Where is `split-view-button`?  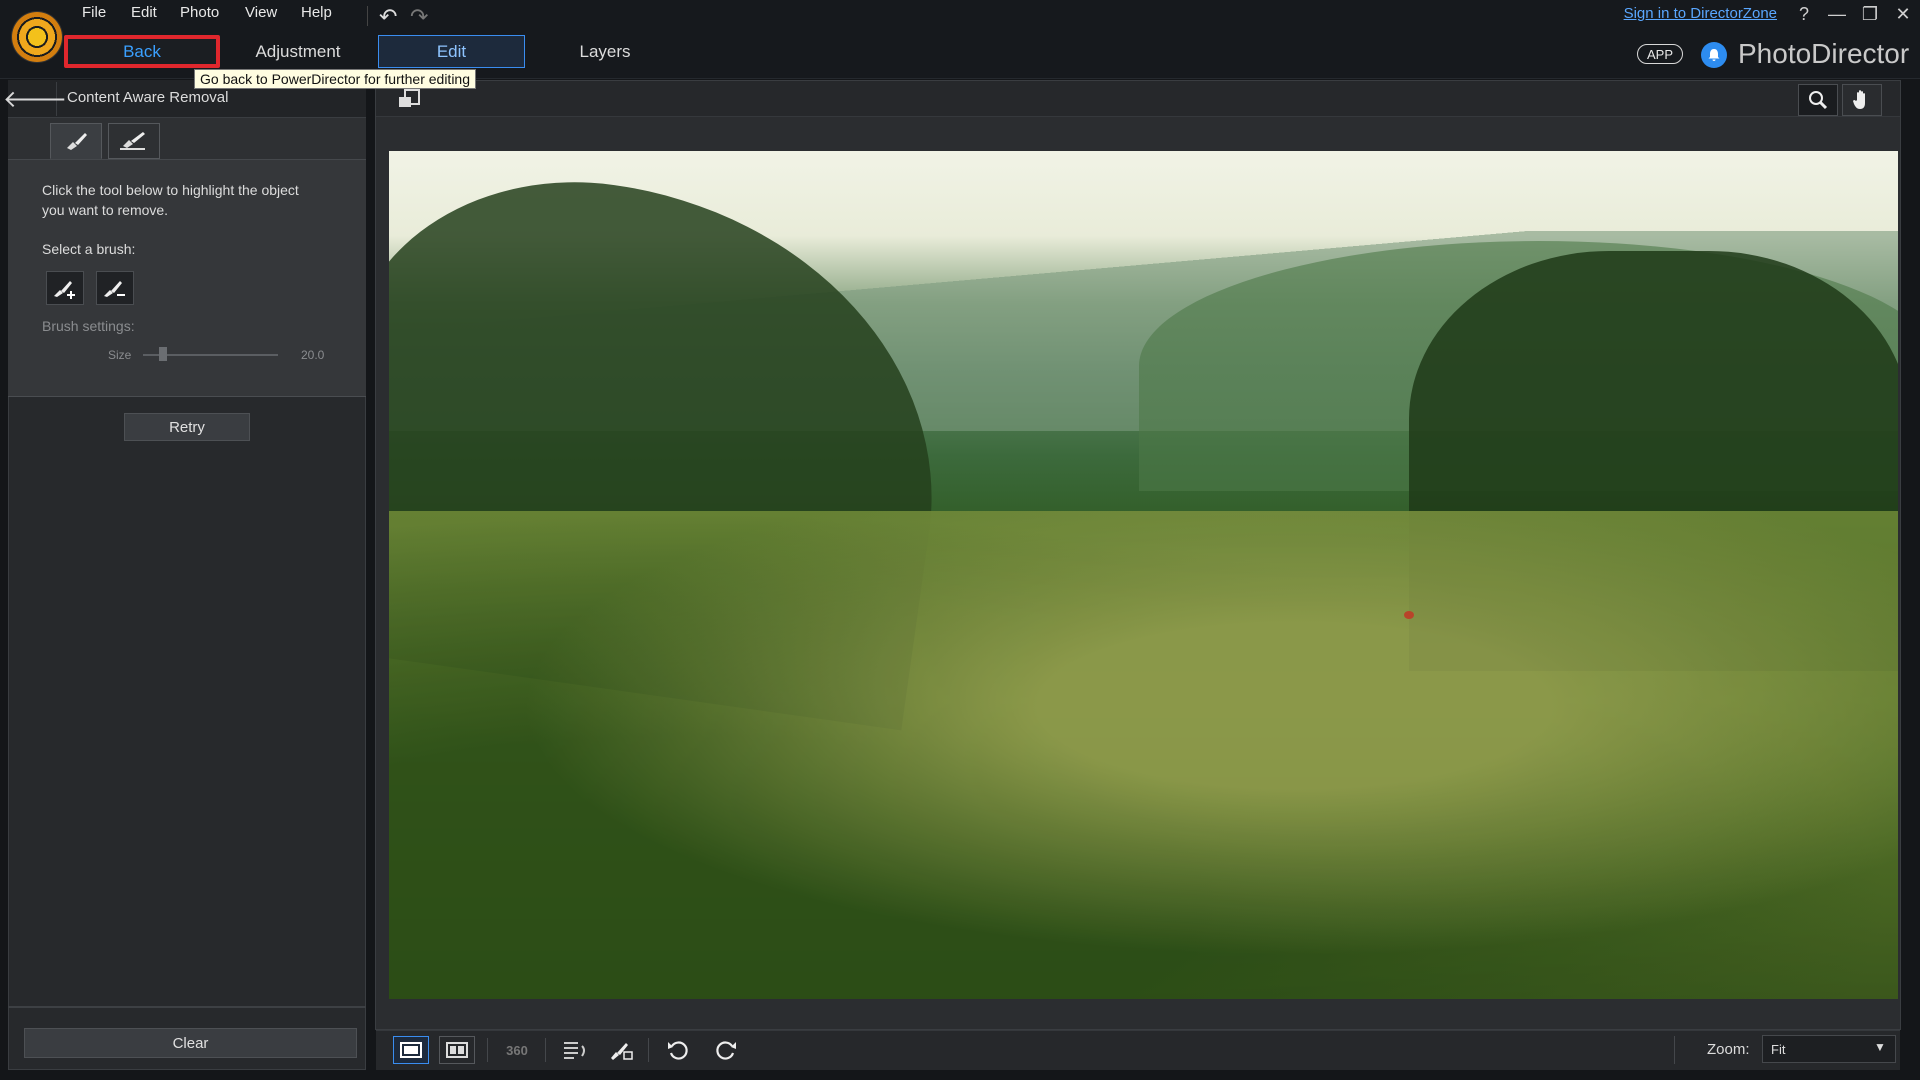 split-view-button is located at coordinates (457, 1050).